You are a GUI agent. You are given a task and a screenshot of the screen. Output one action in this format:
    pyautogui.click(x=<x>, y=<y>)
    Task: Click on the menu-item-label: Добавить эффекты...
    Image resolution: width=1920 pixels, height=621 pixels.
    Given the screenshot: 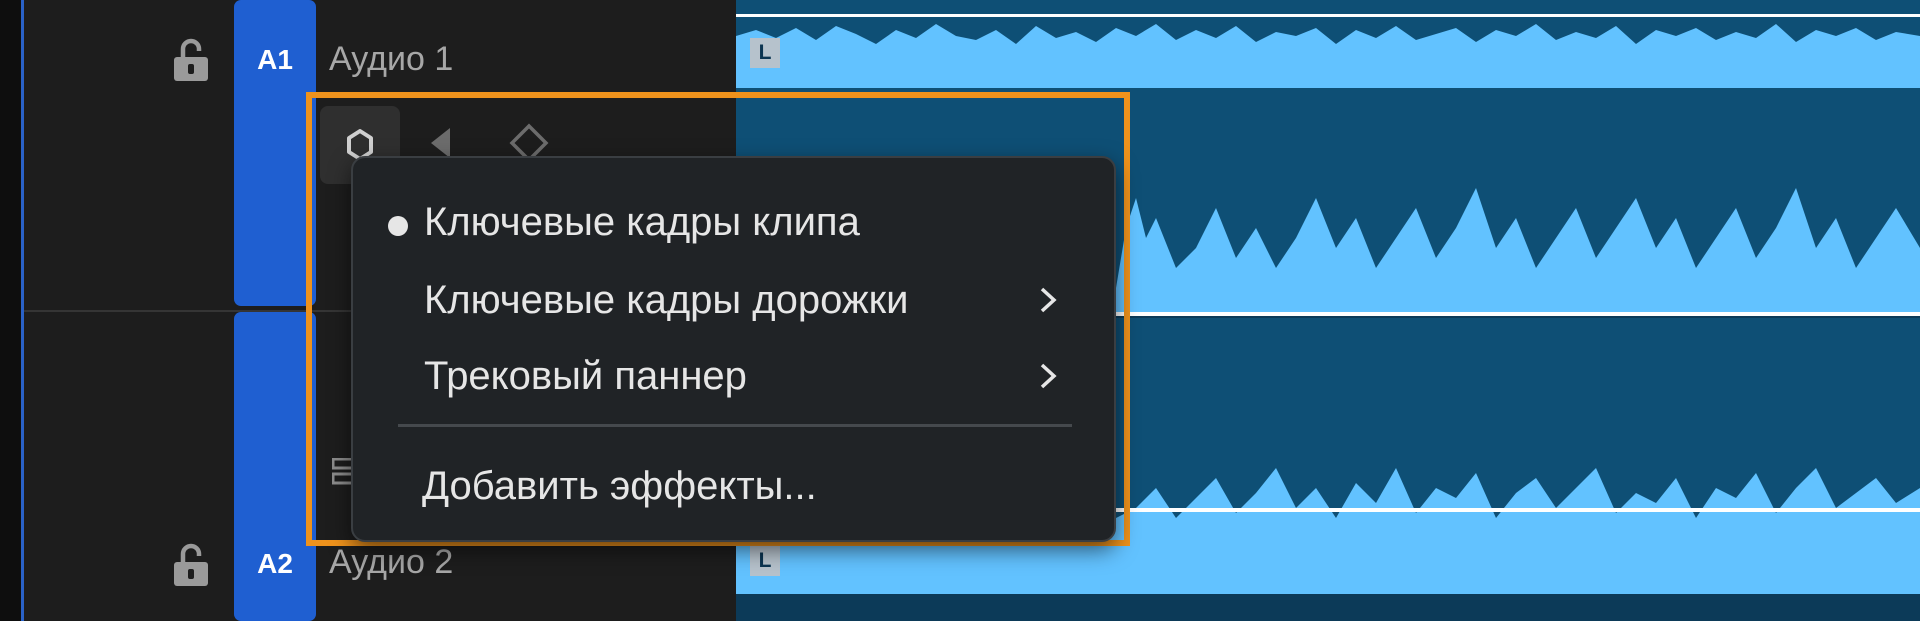 What is the action you would take?
    pyautogui.click(x=619, y=486)
    